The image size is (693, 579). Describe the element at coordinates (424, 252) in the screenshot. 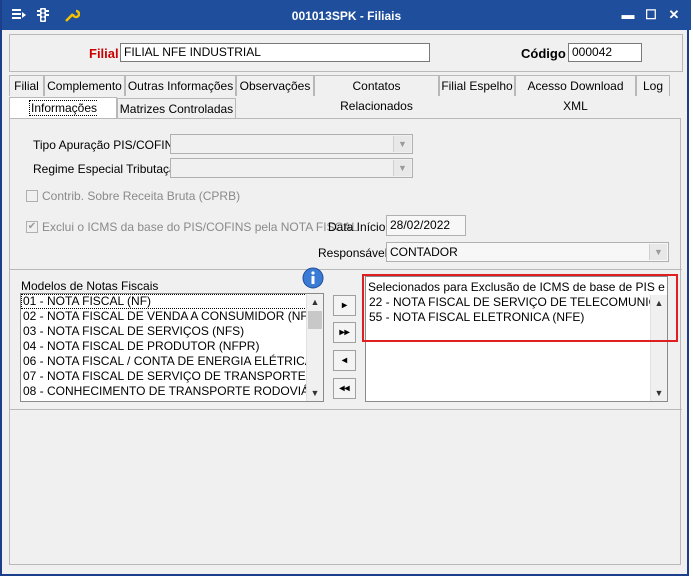

I see `responsavel-value: CONTADOR` at that location.